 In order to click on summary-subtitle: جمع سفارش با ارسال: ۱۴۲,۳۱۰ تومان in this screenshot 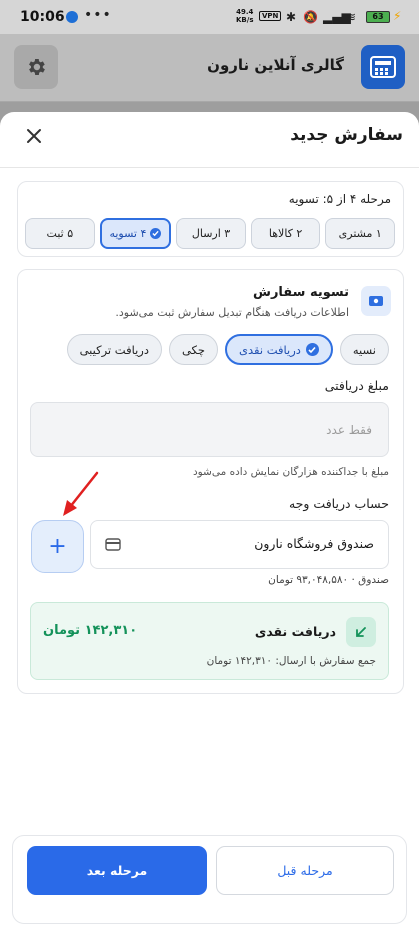, I will do `click(291, 661)`.